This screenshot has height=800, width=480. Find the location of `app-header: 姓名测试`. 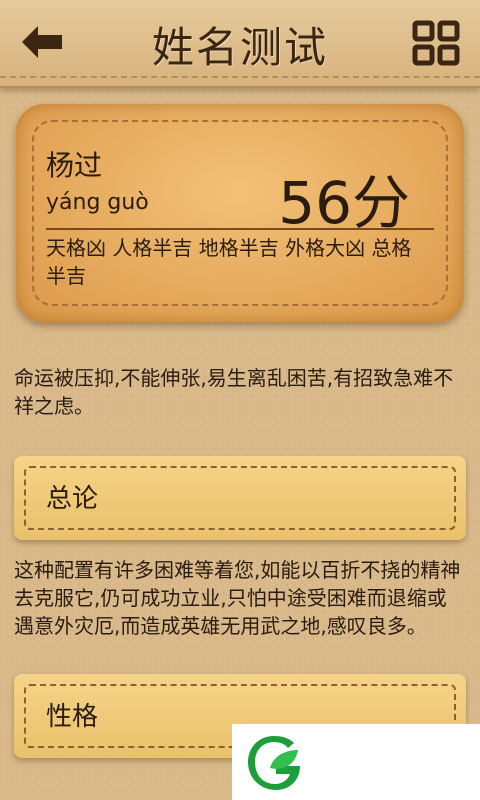

app-header: 姓名测试 is located at coordinates (240, 44).